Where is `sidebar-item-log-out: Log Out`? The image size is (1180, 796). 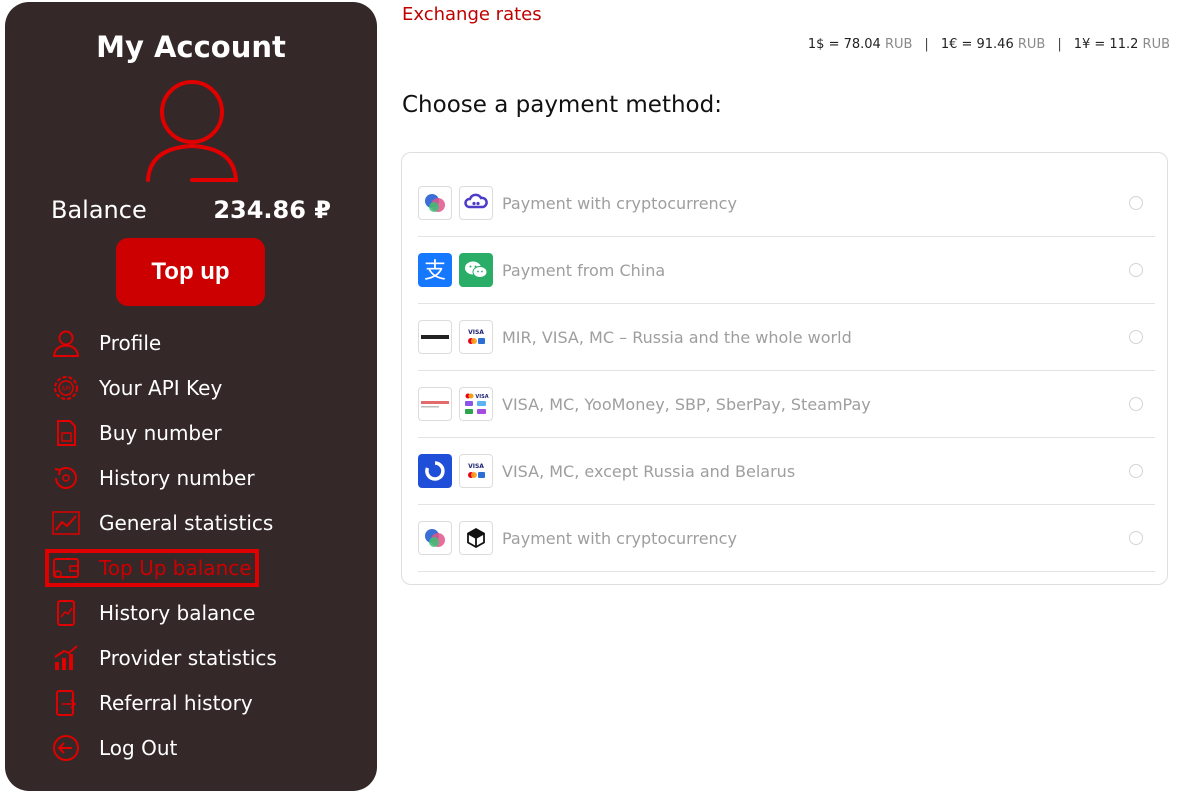 sidebar-item-log-out: Log Out is located at coordinates (207, 747).